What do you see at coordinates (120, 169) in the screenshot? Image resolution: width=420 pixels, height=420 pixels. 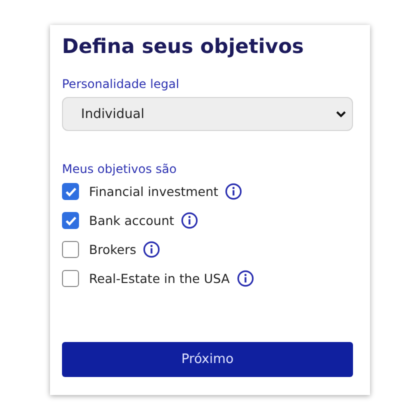 I see `section-label: Meus objetivos são` at bounding box center [120, 169].